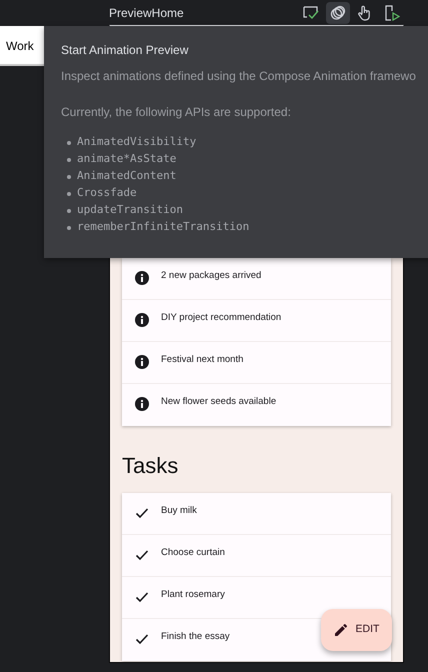  Describe the element at coordinates (392, 12) in the screenshot. I see `device-play-icon` at that location.